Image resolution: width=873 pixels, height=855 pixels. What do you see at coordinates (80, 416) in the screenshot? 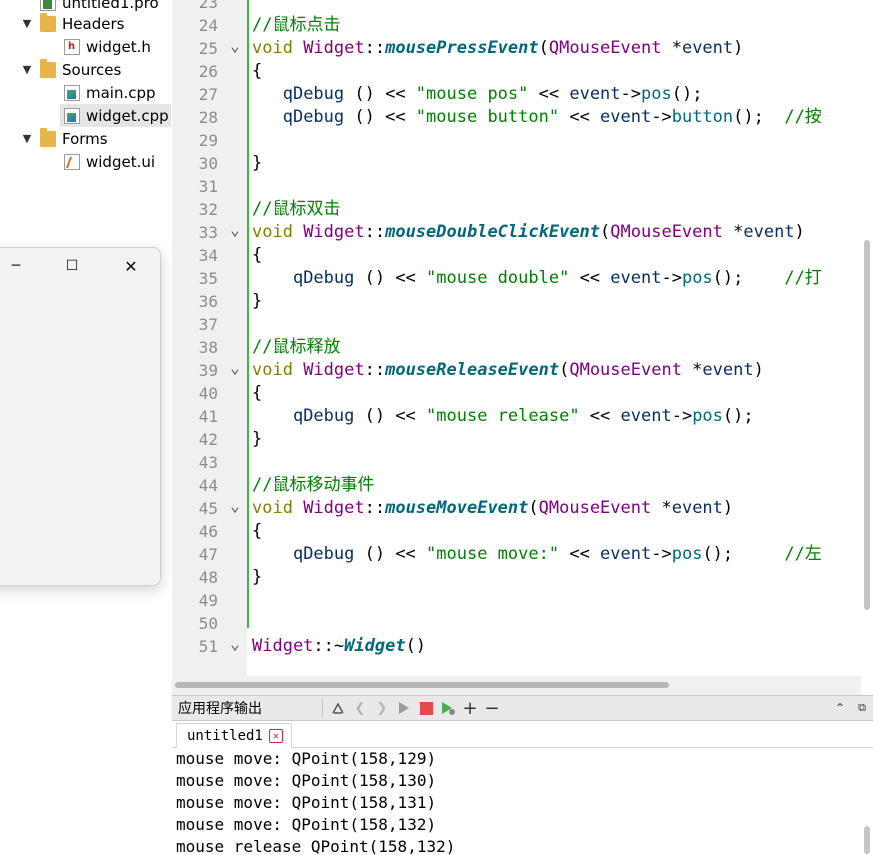
I see `app-window: ─ ☐ ✕` at bounding box center [80, 416].